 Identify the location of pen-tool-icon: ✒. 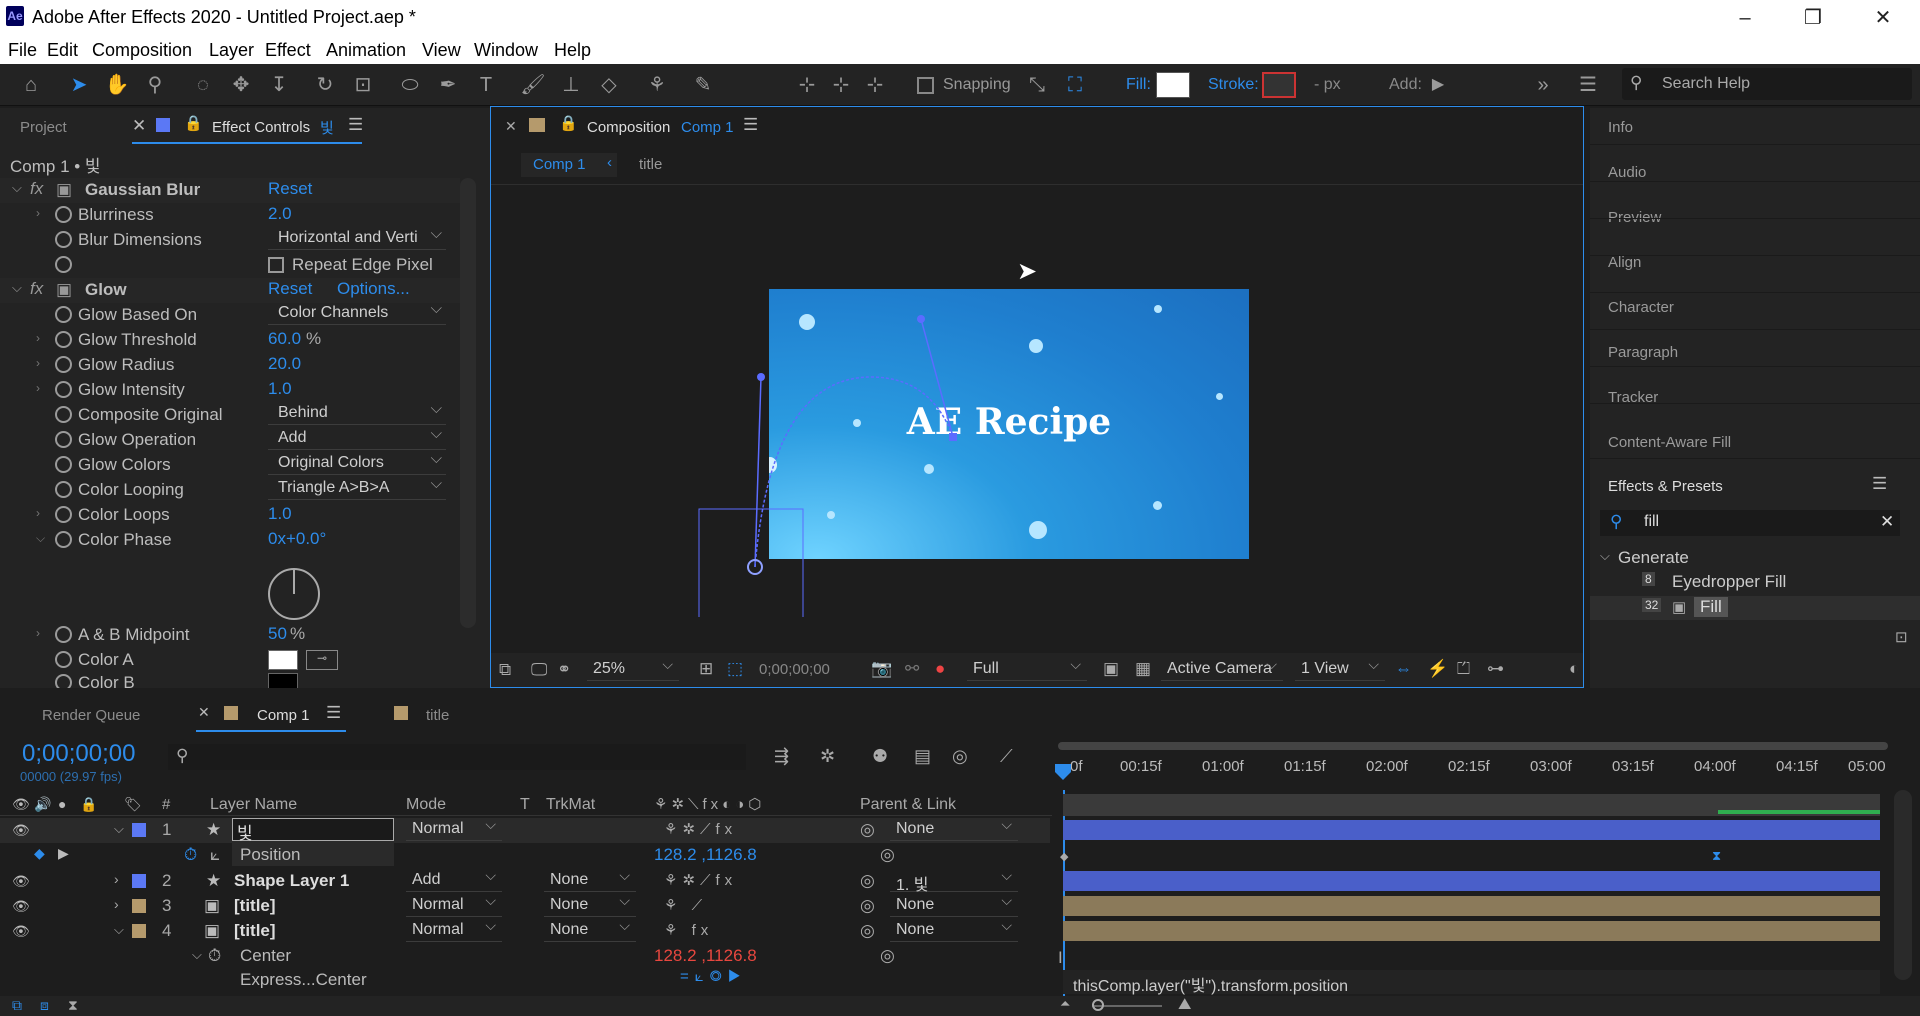
(448, 85).